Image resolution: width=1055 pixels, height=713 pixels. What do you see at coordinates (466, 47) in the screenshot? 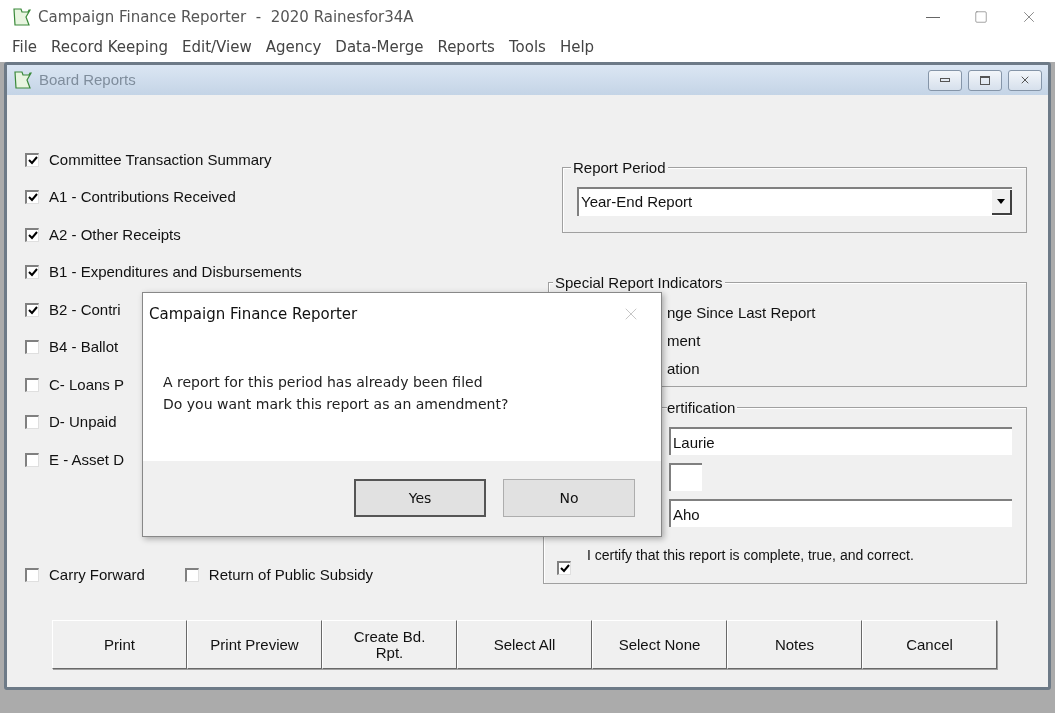
I see `menu-item: Reports` at bounding box center [466, 47].